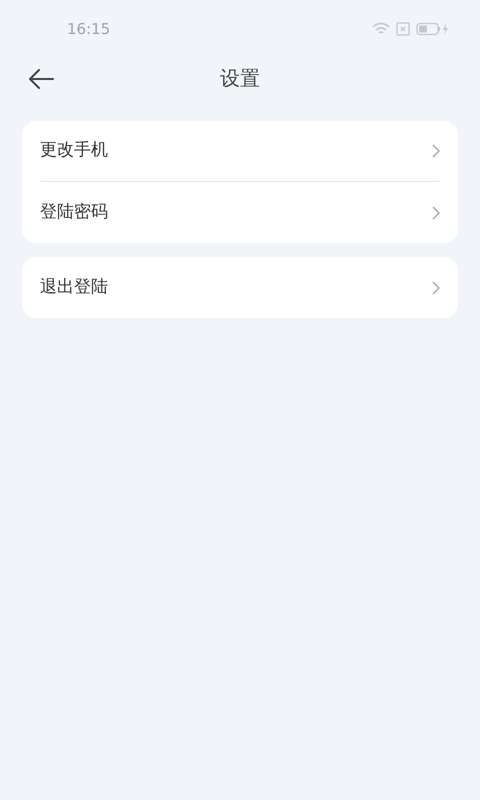 The width and height of the screenshot is (480, 800). Describe the element at coordinates (240, 212) in the screenshot. I see `settings-row: 登陆密码` at that location.